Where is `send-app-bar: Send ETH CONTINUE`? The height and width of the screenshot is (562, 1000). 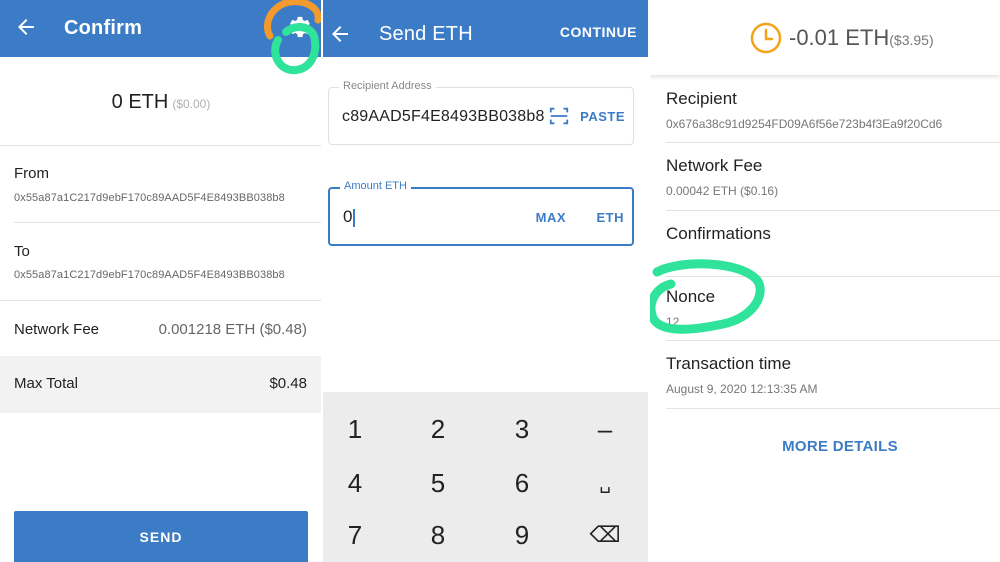
send-app-bar: Send ETH CONTINUE is located at coordinates (485, 28).